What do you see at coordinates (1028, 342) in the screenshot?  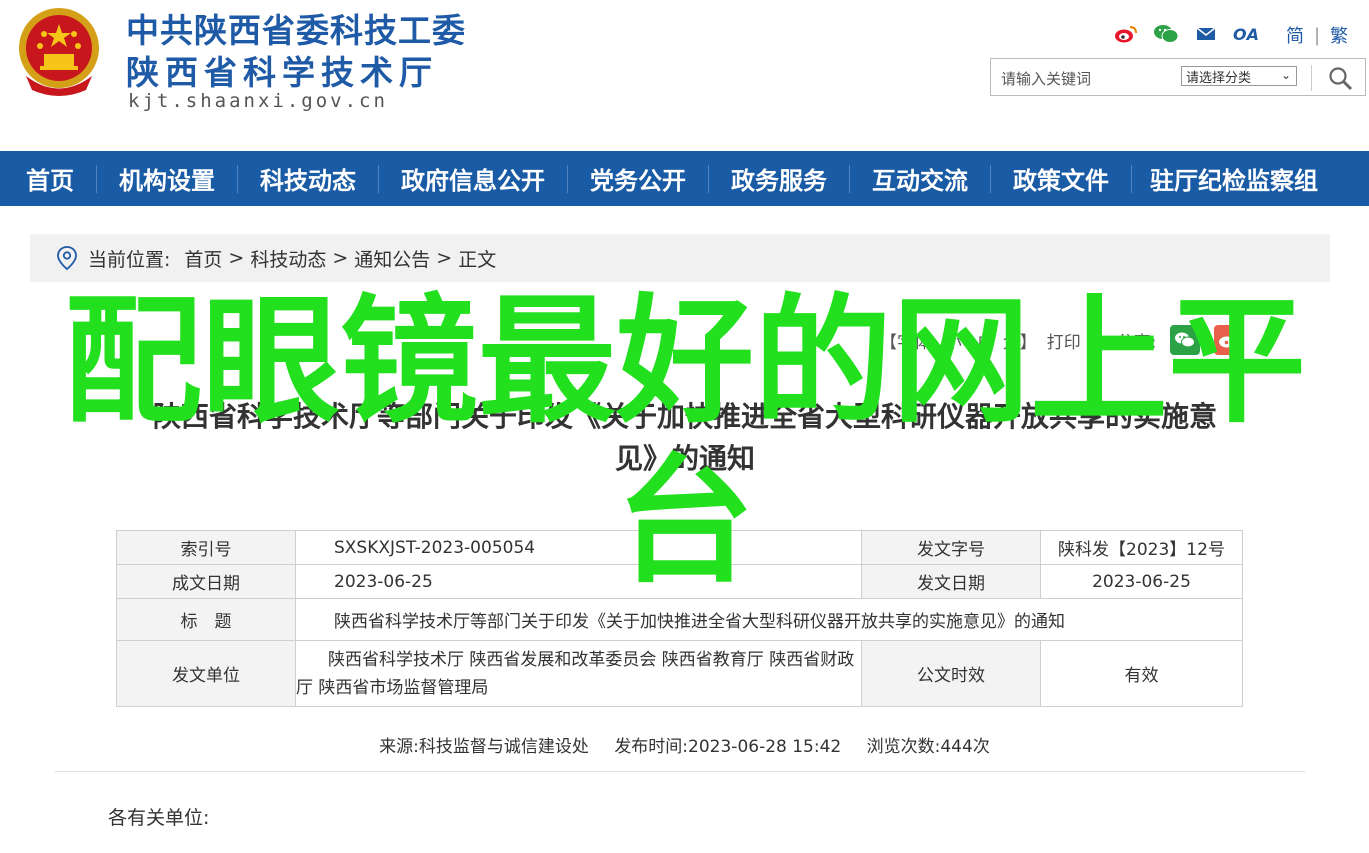 I see `font-bracket-close: 】` at bounding box center [1028, 342].